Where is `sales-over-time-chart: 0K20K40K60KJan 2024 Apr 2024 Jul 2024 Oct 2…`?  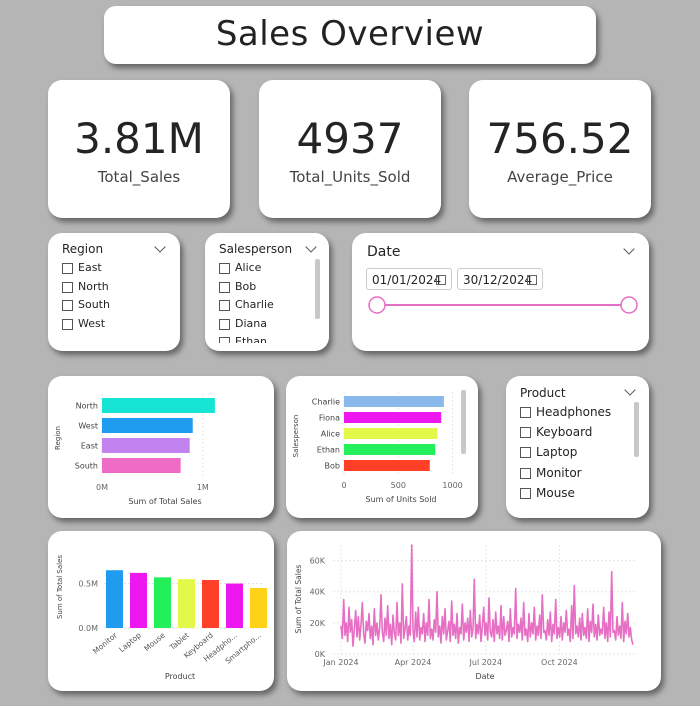 sales-over-time-chart: 0K20K40K60KJan 2024 Apr 2024 Jul 2024 Oct 2… is located at coordinates (465, 612).